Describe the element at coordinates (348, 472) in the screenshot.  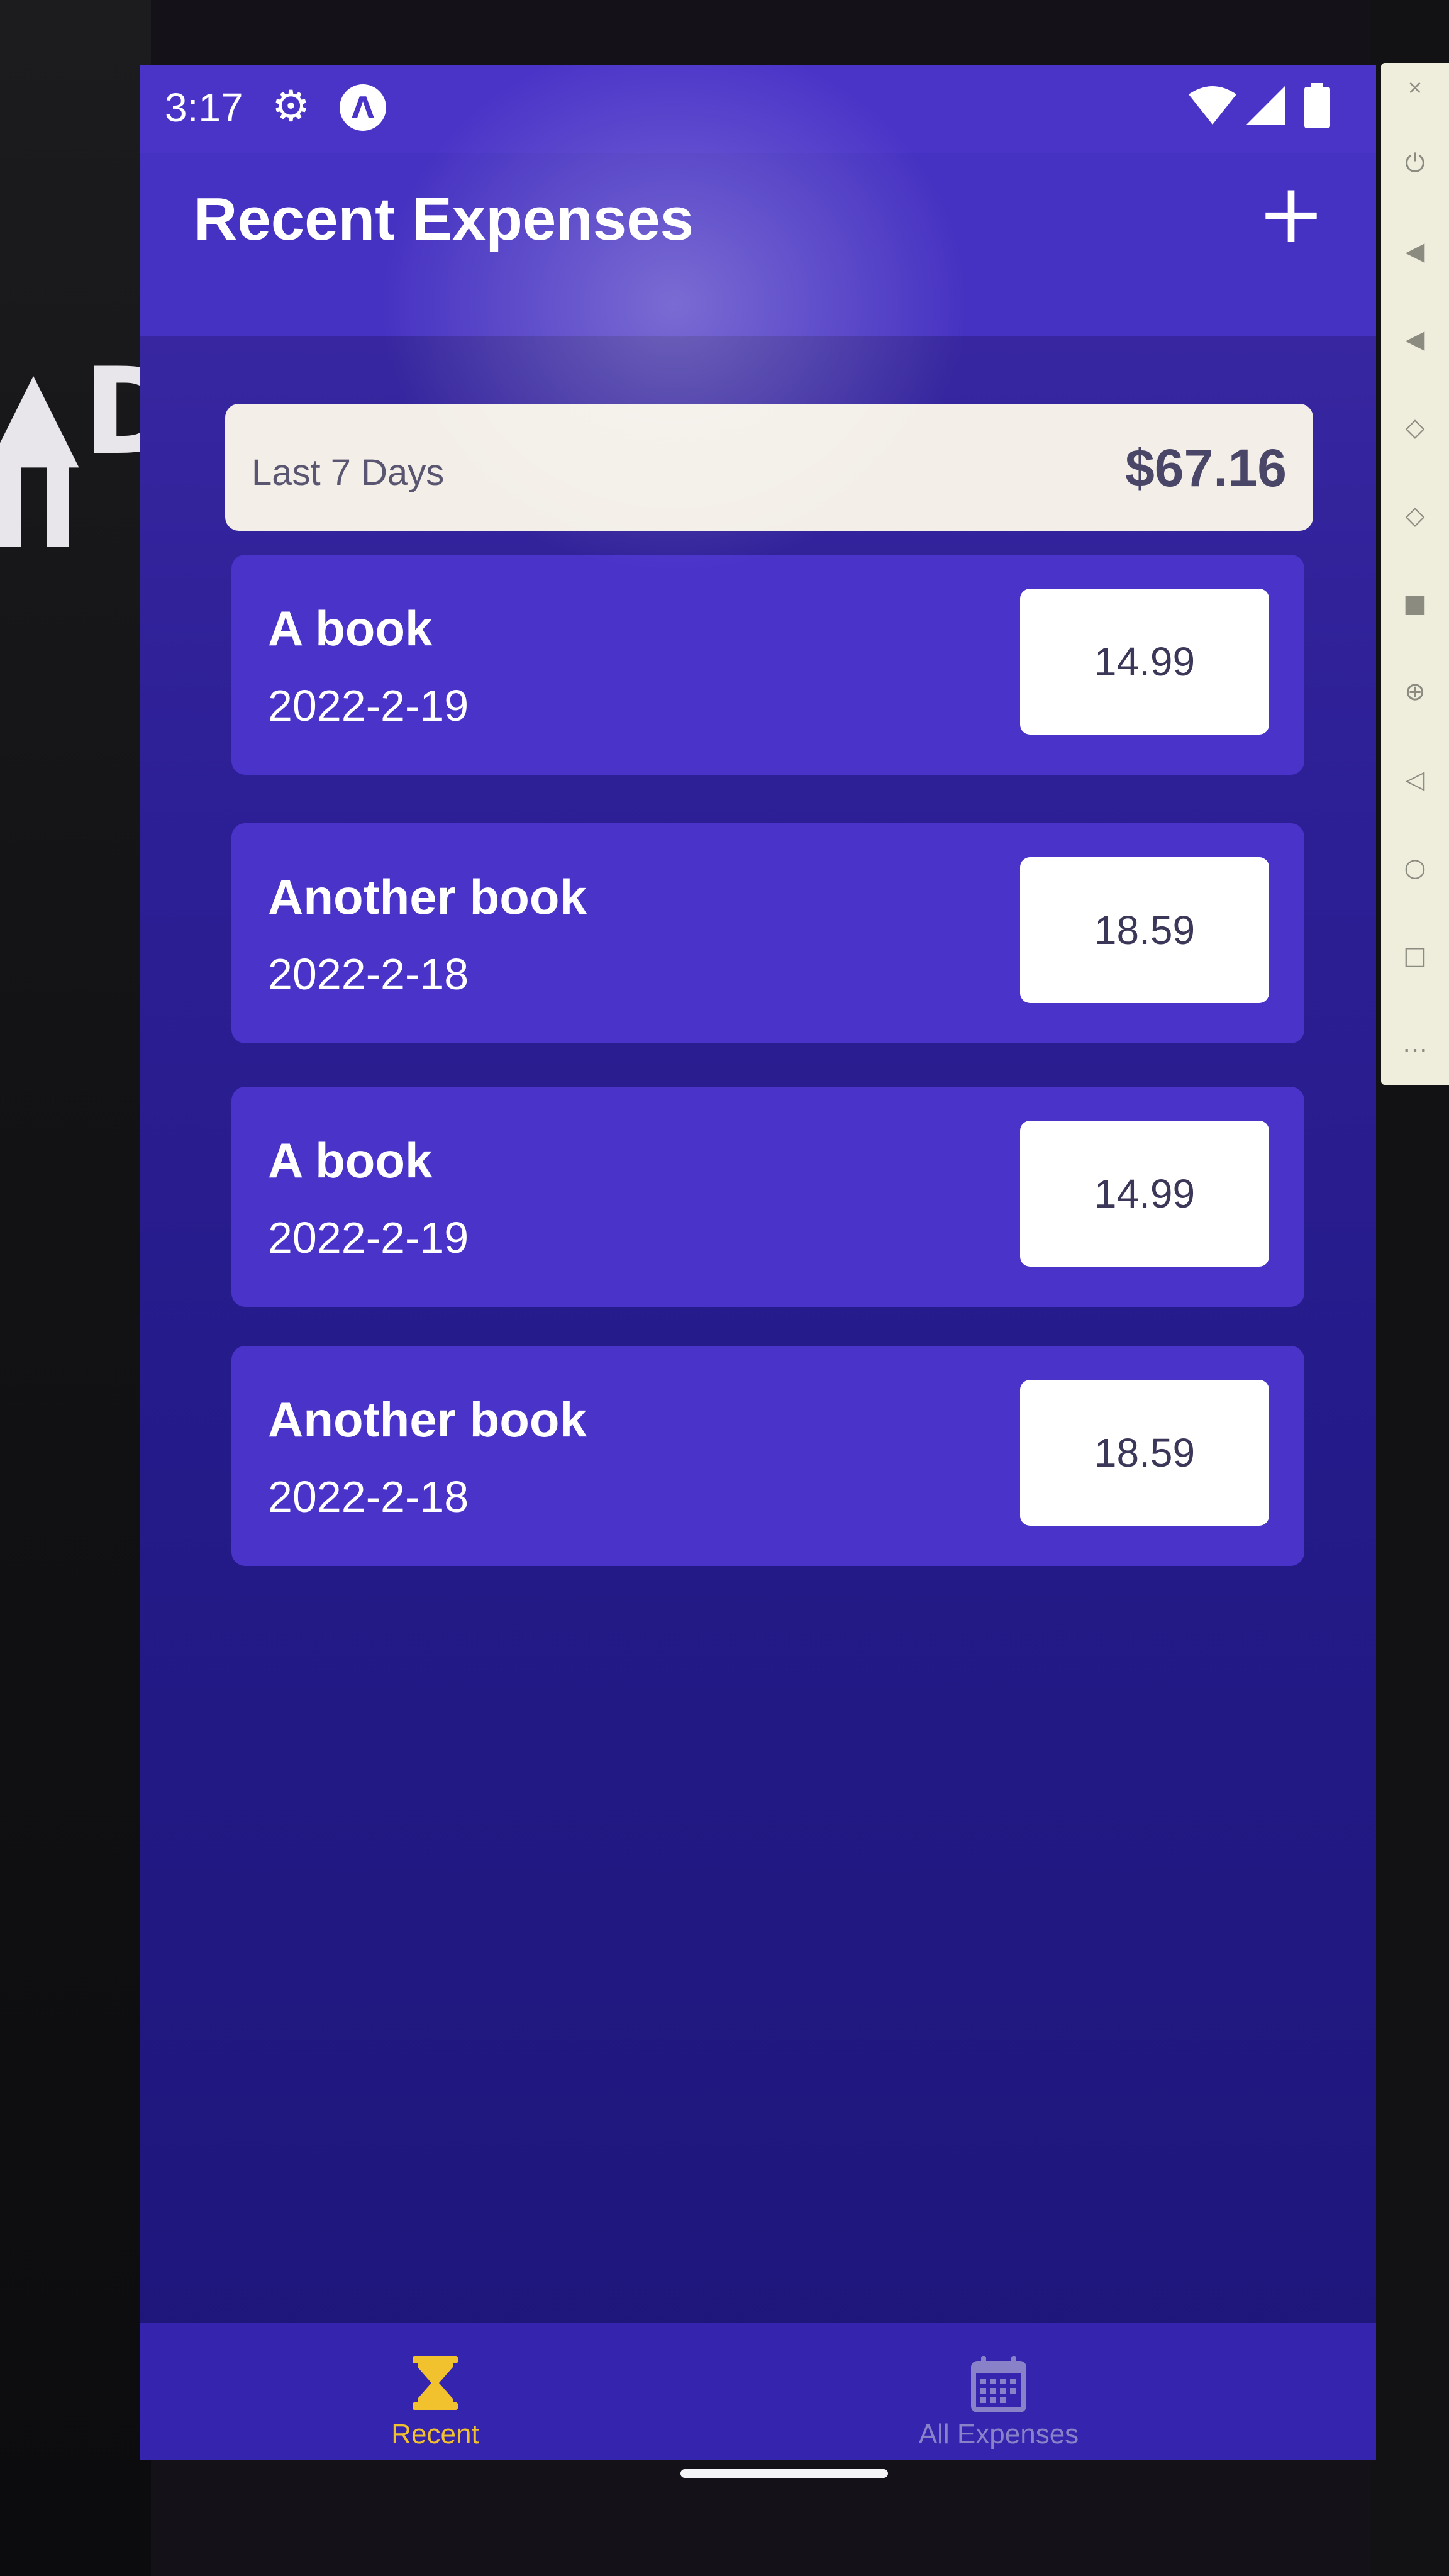
I see `summary-period: Last 7 Days` at that location.